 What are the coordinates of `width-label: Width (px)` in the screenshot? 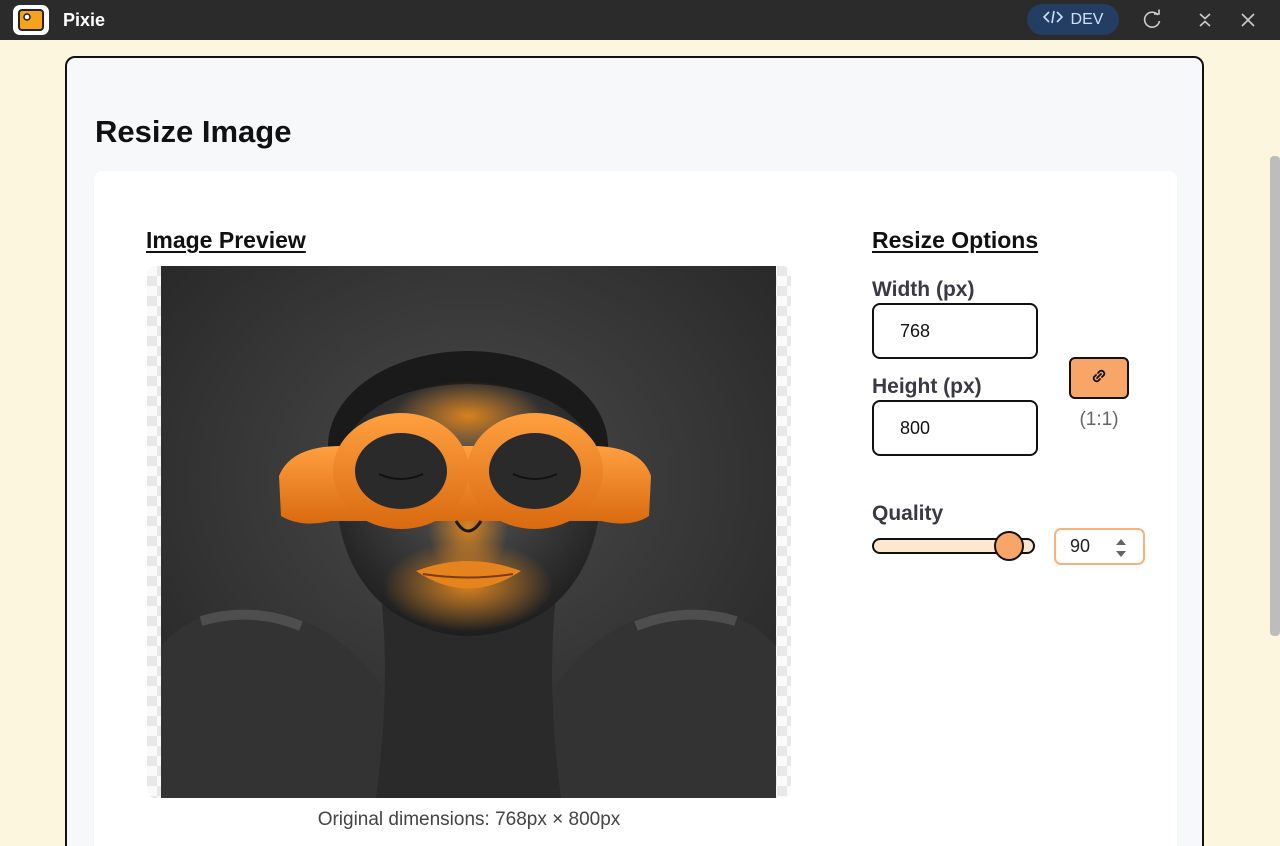 It's located at (923, 289).